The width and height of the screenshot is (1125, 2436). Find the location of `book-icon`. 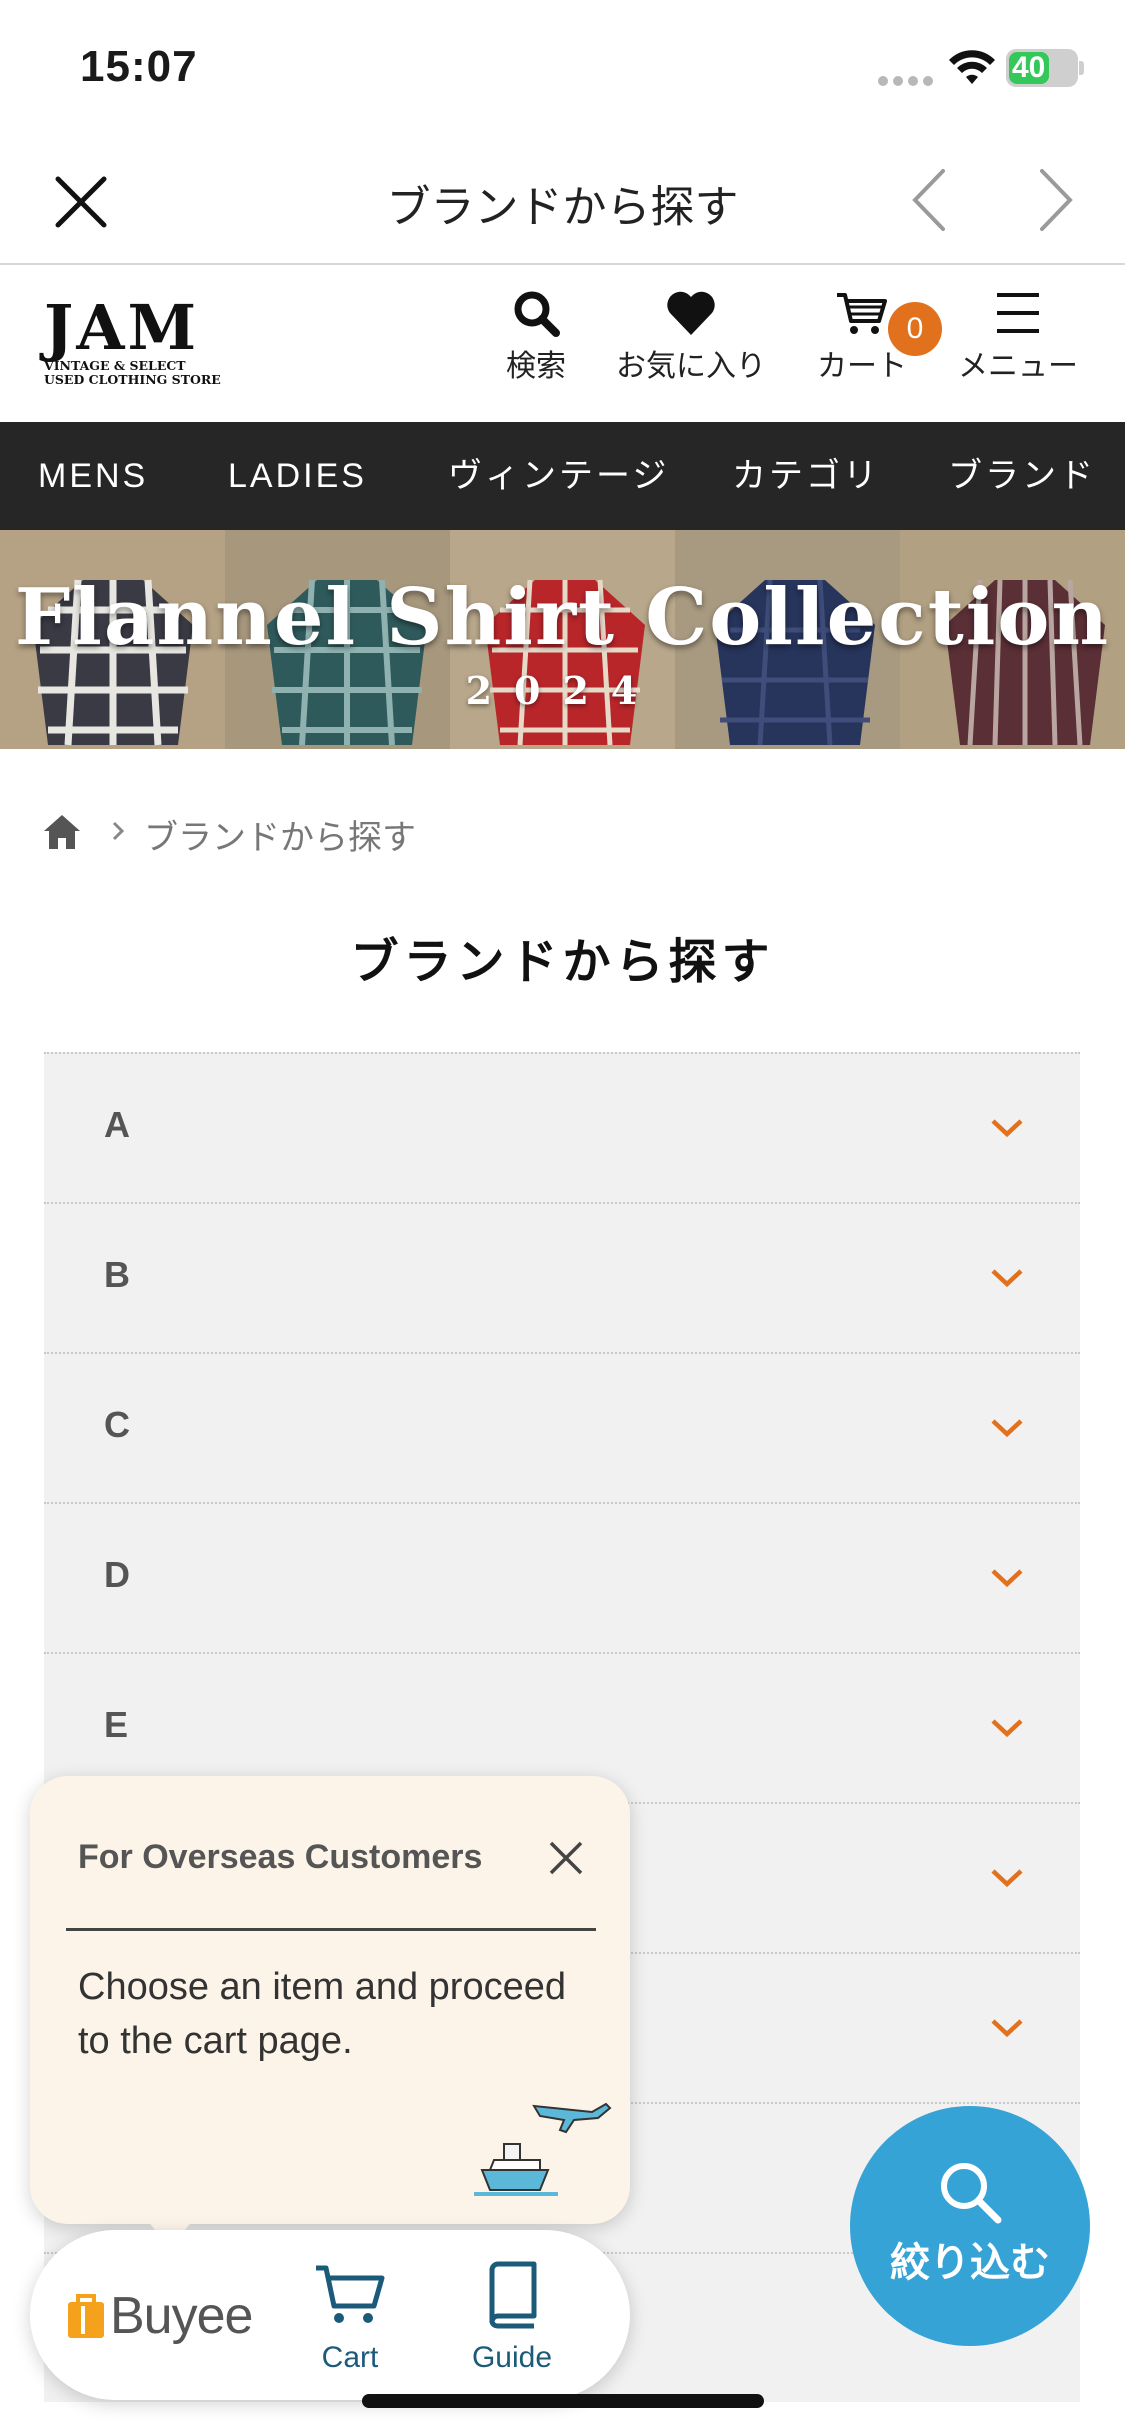

book-icon is located at coordinates (513, 2295).